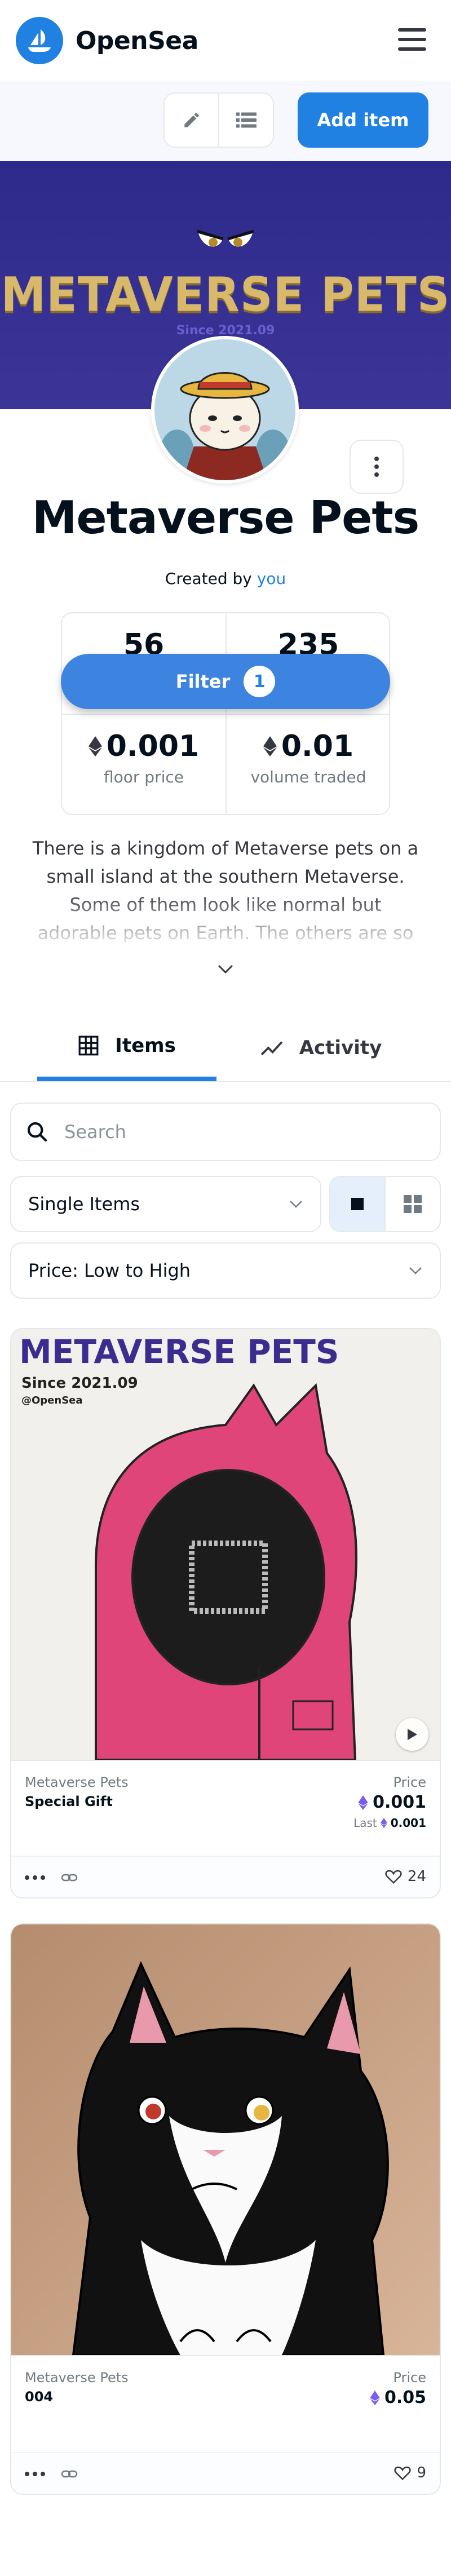  What do you see at coordinates (260, 681) in the screenshot?
I see `filter-count-badge: 1` at bounding box center [260, 681].